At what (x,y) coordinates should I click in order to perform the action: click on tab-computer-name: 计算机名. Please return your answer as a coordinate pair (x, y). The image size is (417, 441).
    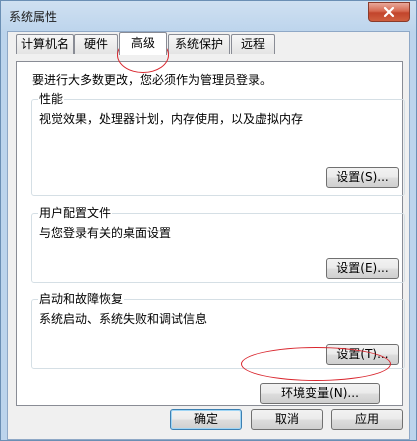
    Looking at the image, I should click on (45, 44).